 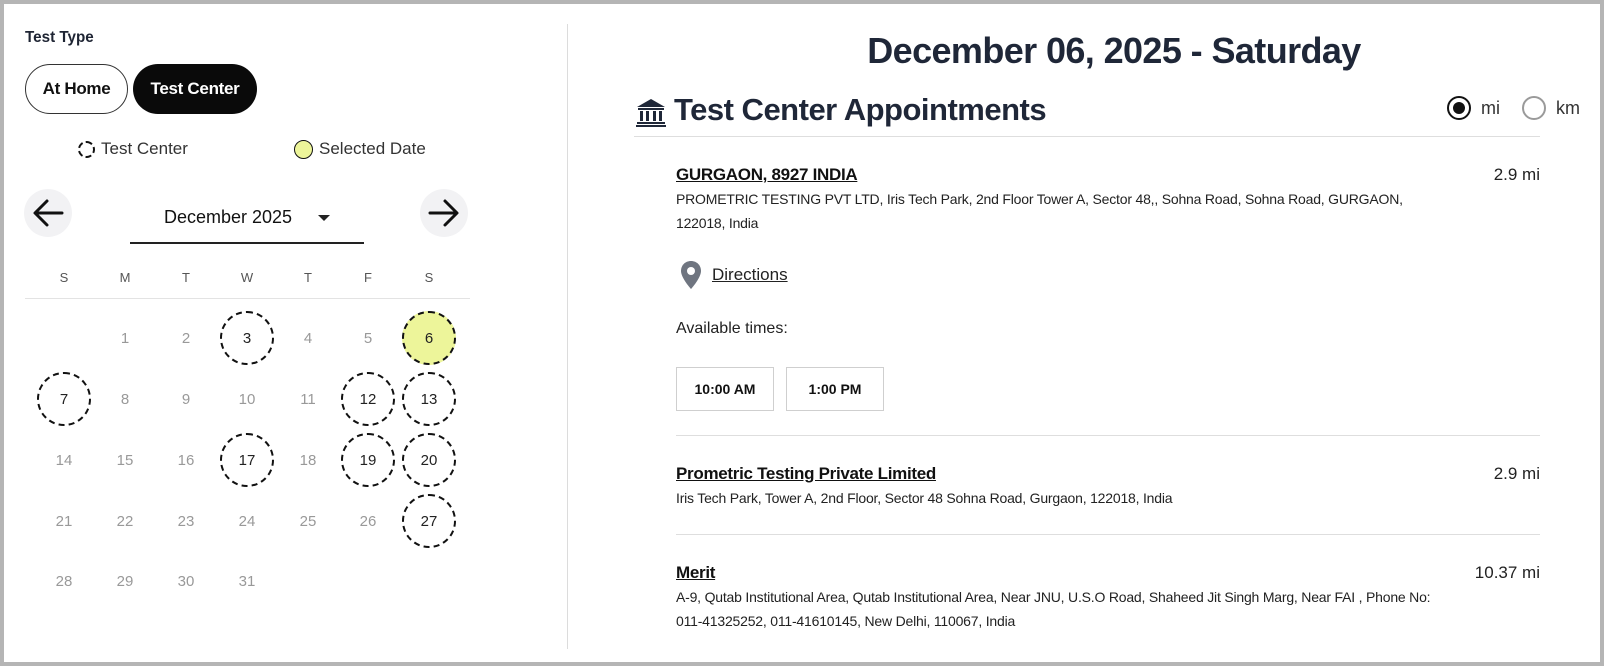 I want to click on weekday-label: M, so click(x=125, y=277).